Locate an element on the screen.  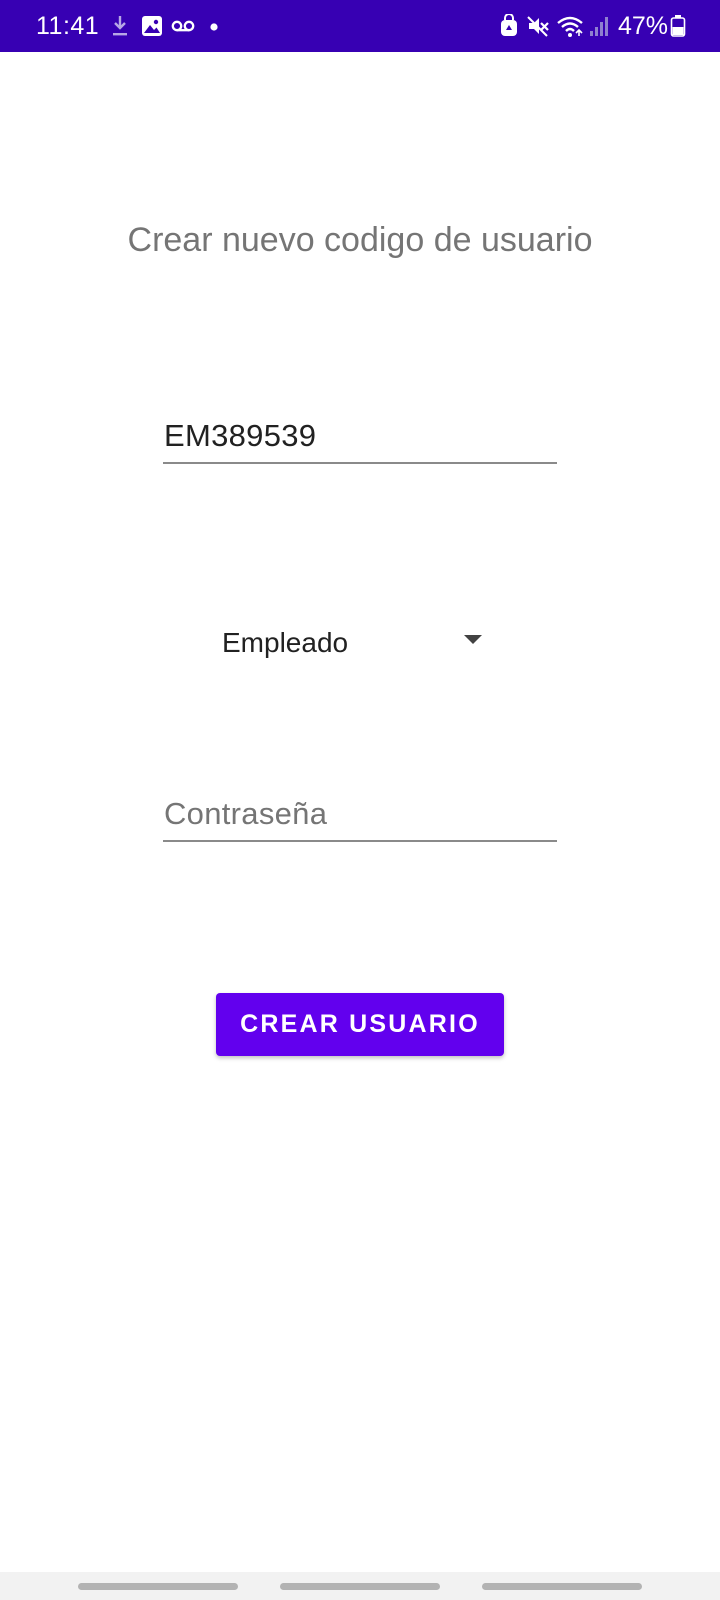
signal-icon is located at coordinates (599, 26).